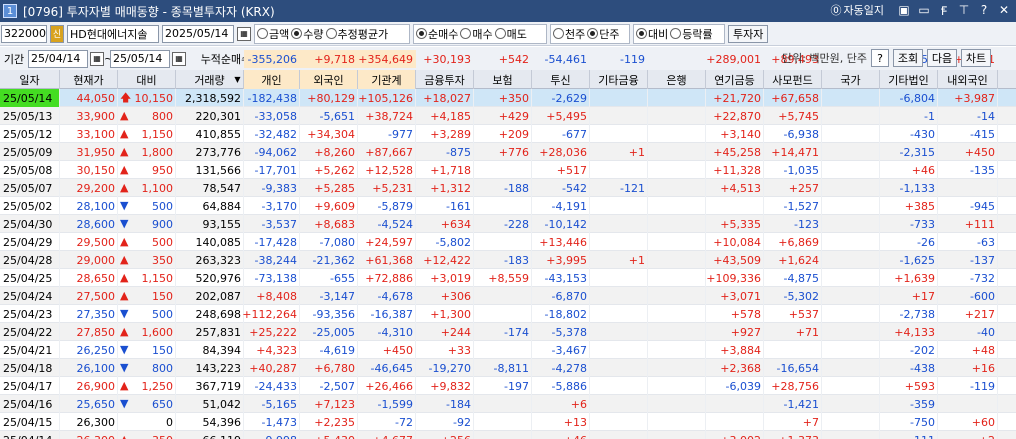  What do you see at coordinates (503, 79) in the screenshot?
I see `column-header-8: 보험` at bounding box center [503, 79].